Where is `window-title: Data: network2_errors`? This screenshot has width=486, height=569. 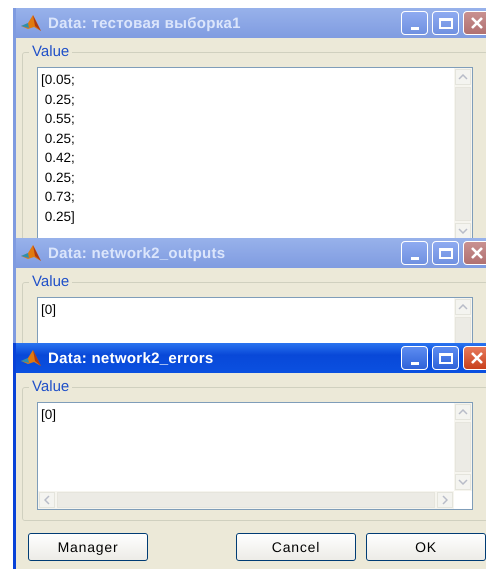 window-title: Data: network2_errors is located at coordinates (131, 358).